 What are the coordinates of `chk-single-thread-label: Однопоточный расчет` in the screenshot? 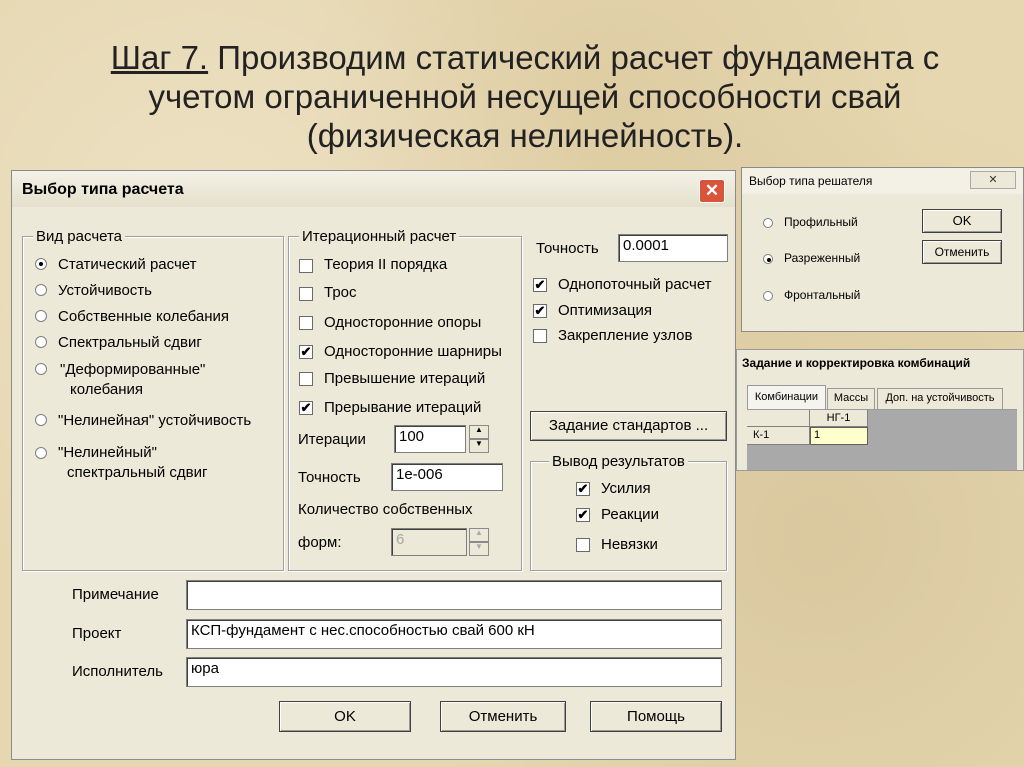 It's located at (635, 284).